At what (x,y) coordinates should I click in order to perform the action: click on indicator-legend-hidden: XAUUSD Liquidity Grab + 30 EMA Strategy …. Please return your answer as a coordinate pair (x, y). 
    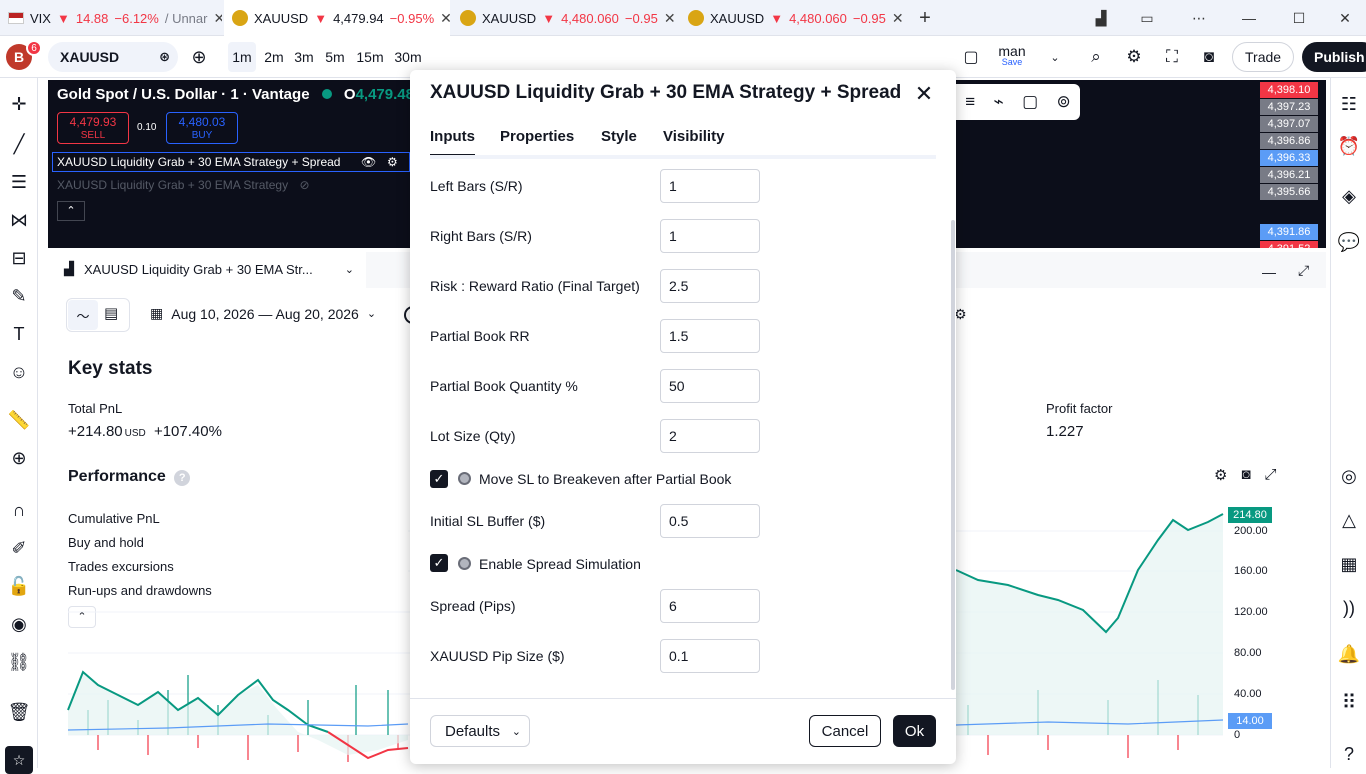
    Looking at the image, I should click on (183, 185).